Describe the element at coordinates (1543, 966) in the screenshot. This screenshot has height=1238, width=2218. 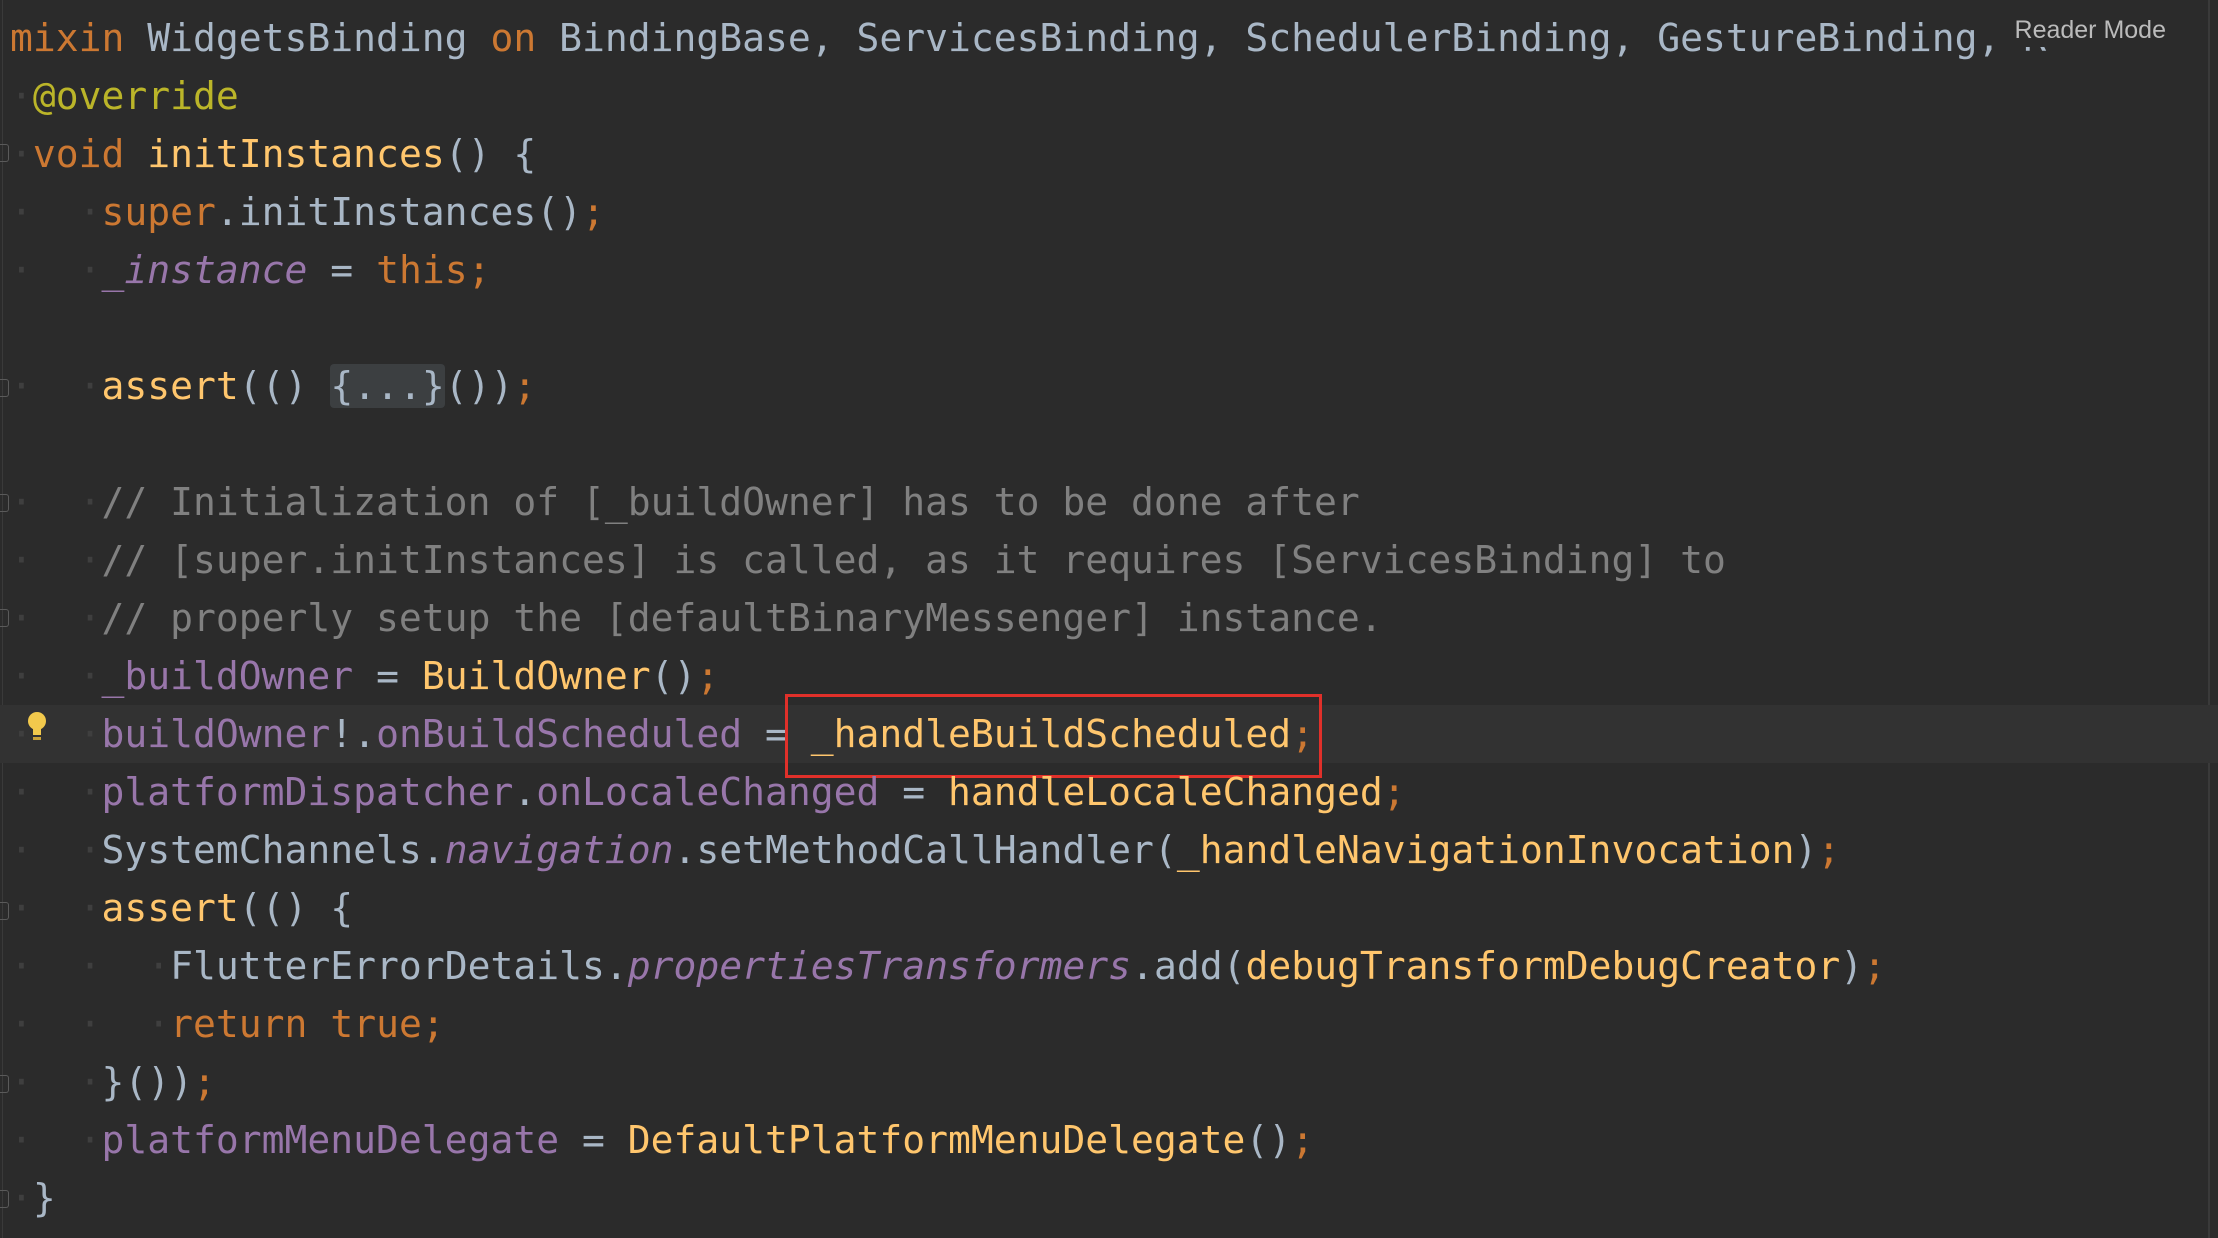
I see `method-reference: debugTransformDebugCreator` at that location.